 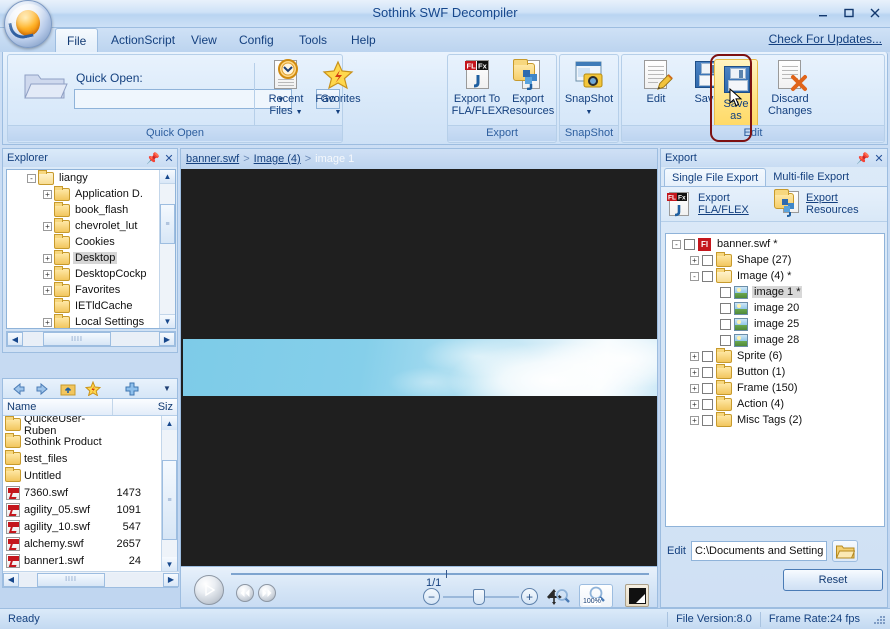 What do you see at coordinates (169, 158) in the screenshot?
I see `close-icon: ✕` at bounding box center [169, 158].